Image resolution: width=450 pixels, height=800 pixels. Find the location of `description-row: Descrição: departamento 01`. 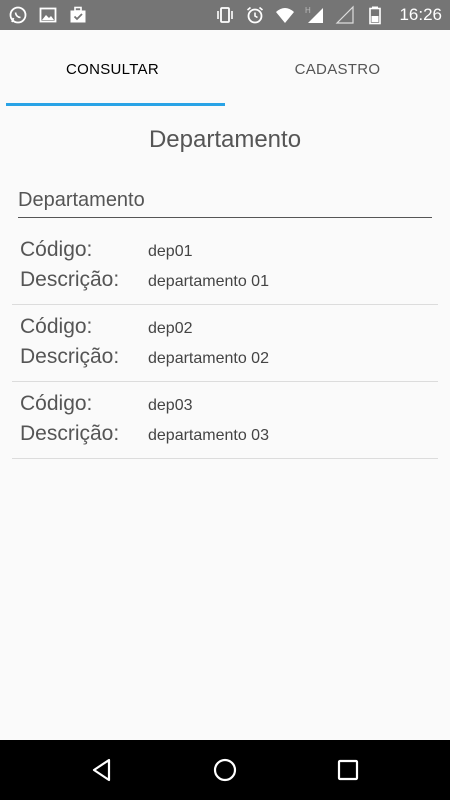

description-row: Descrição: departamento 01 is located at coordinates (144, 280).